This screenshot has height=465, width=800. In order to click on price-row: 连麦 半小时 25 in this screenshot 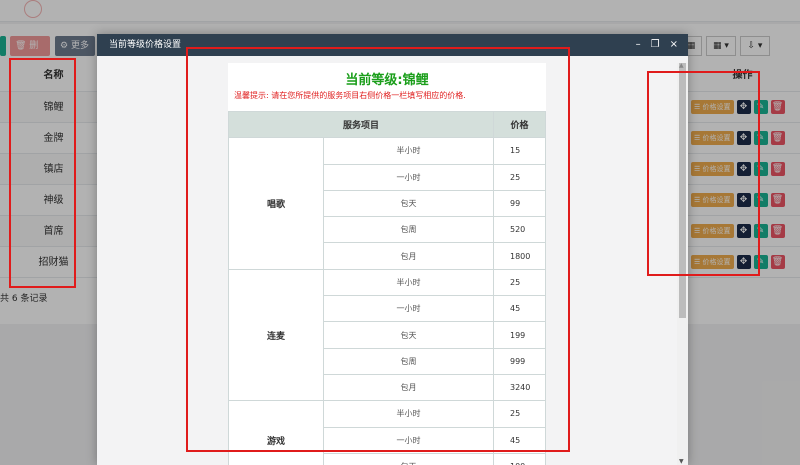, I will do `click(387, 335)`.